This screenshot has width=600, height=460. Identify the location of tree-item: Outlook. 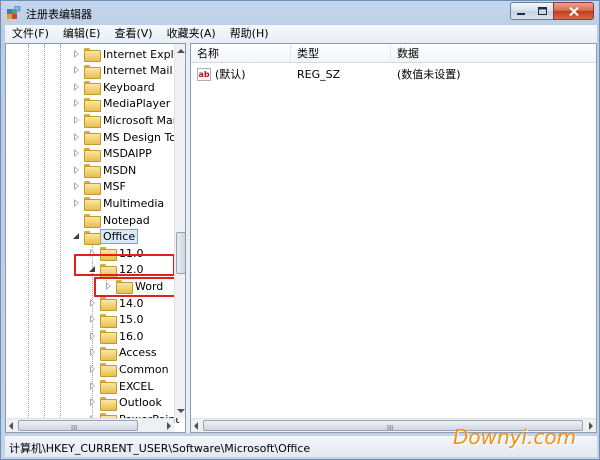
(125, 403).